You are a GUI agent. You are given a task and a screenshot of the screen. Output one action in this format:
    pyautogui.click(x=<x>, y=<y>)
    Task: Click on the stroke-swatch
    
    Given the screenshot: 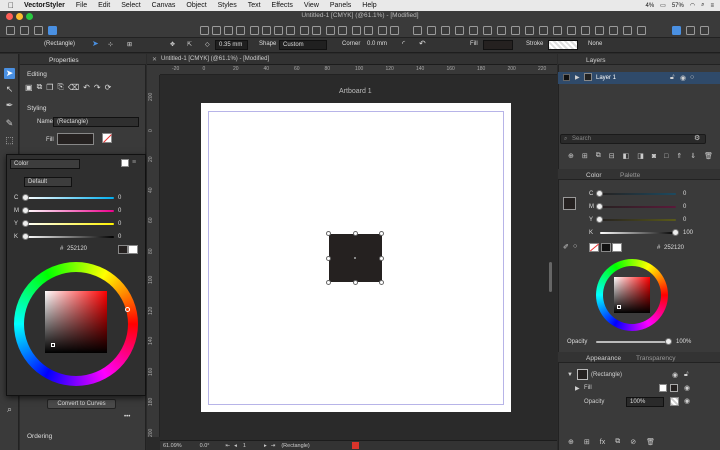 What is the action you would take?
    pyautogui.click(x=563, y=45)
    